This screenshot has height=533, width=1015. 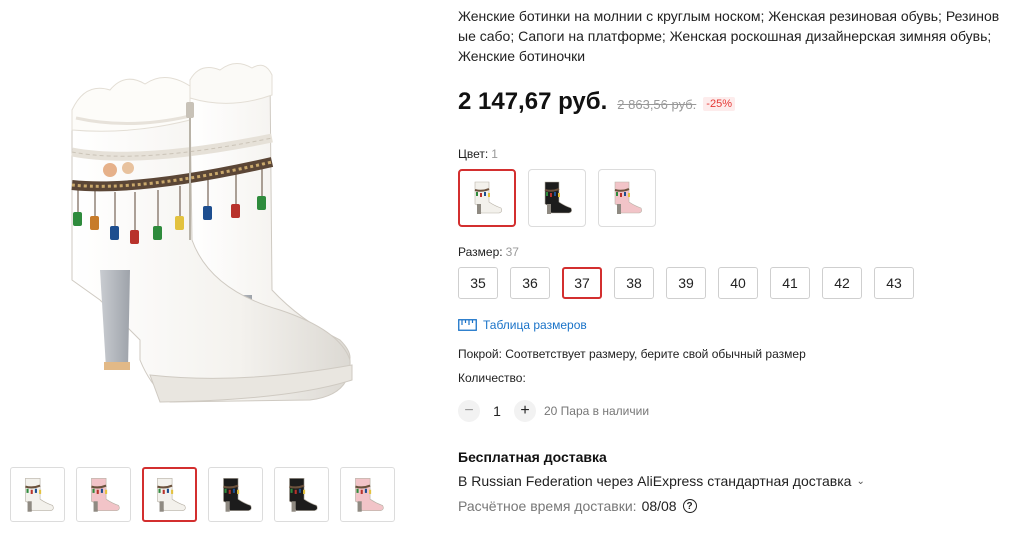 I want to click on delivery-estimate-label: Расчётное время доставки:, so click(x=547, y=506).